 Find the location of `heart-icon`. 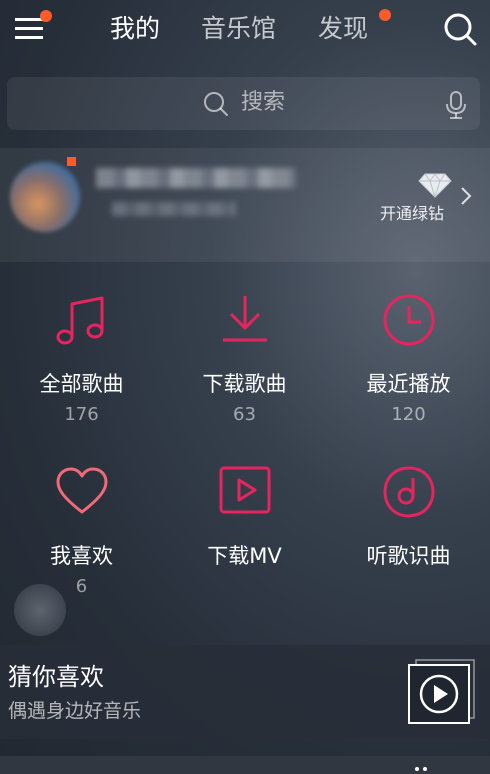

heart-icon is located at coordinates (81, 490).